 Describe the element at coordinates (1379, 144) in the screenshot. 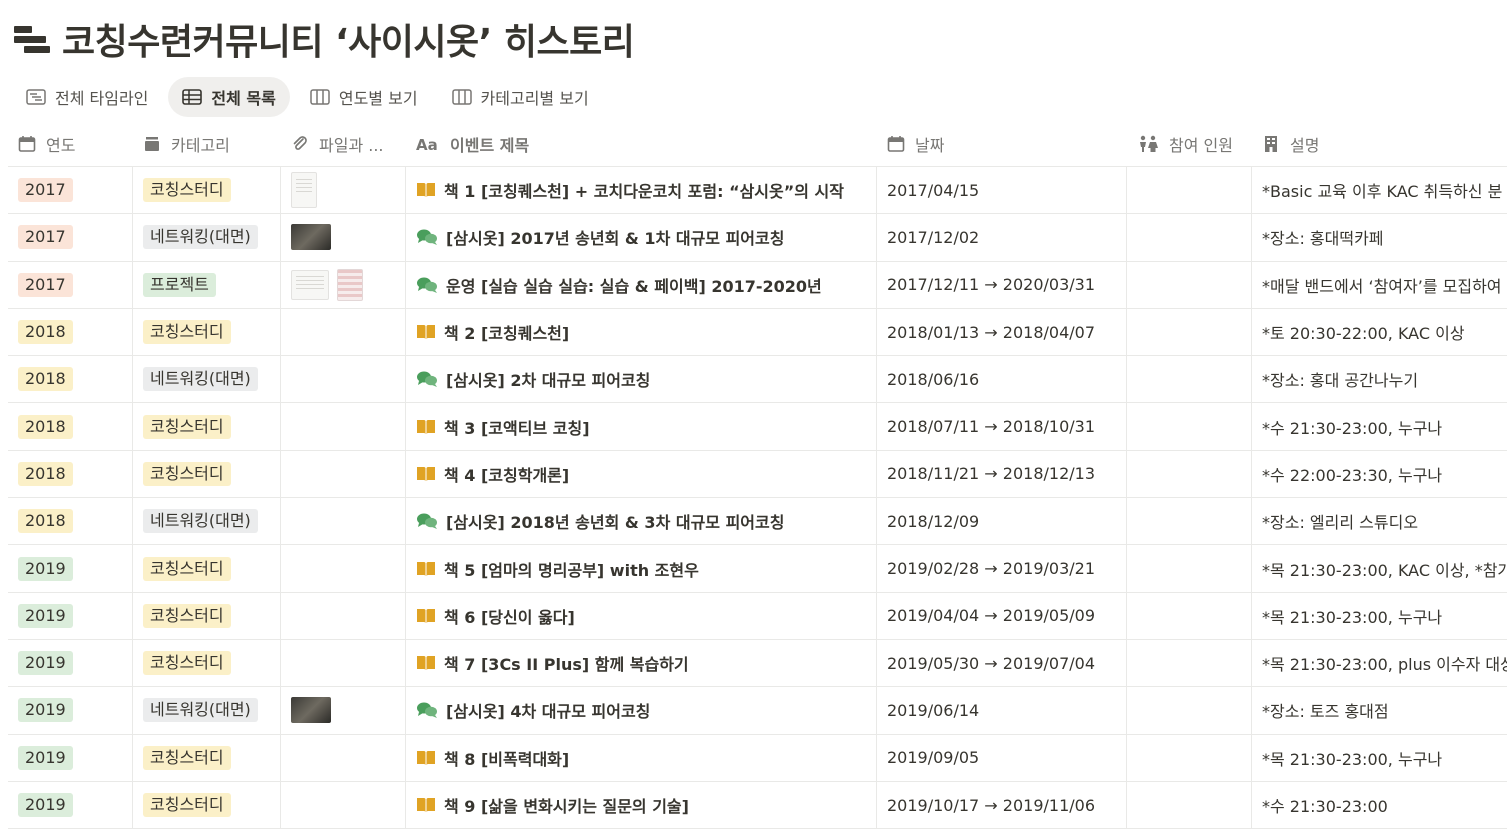

I see `column-header-description: 설명` at that location.